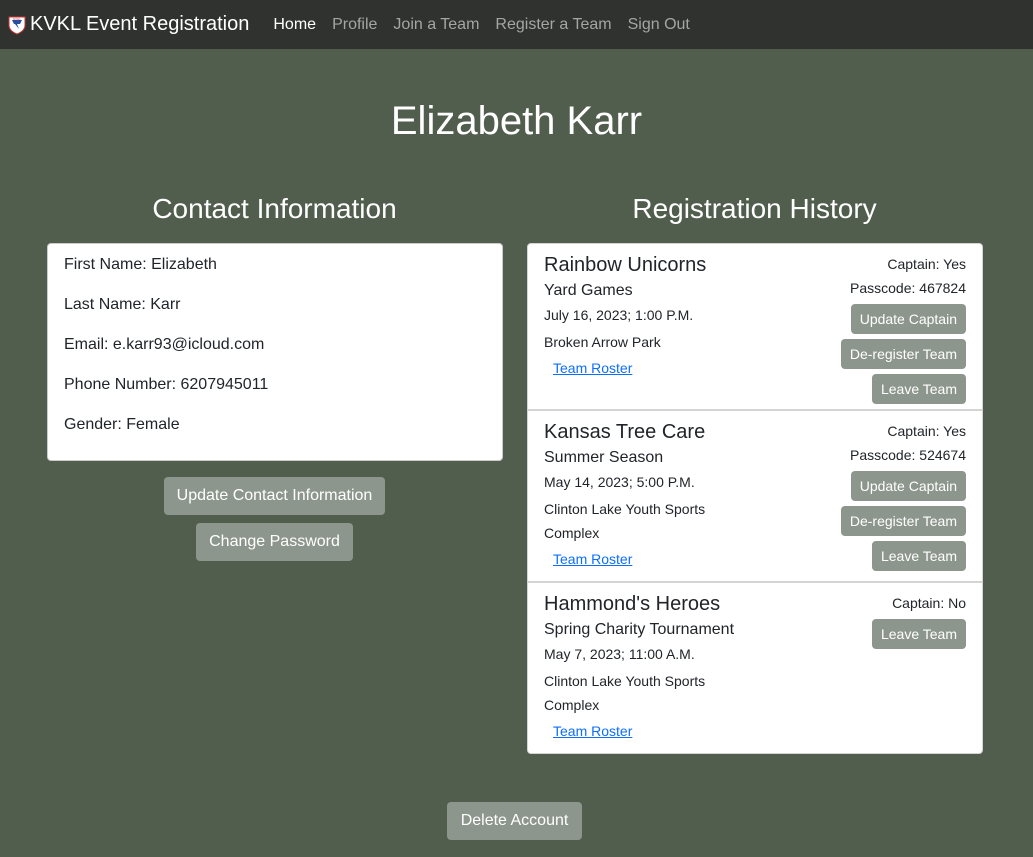  I want to click on email-text: Email: e.karr93@icloud.com, so click(164, 344).